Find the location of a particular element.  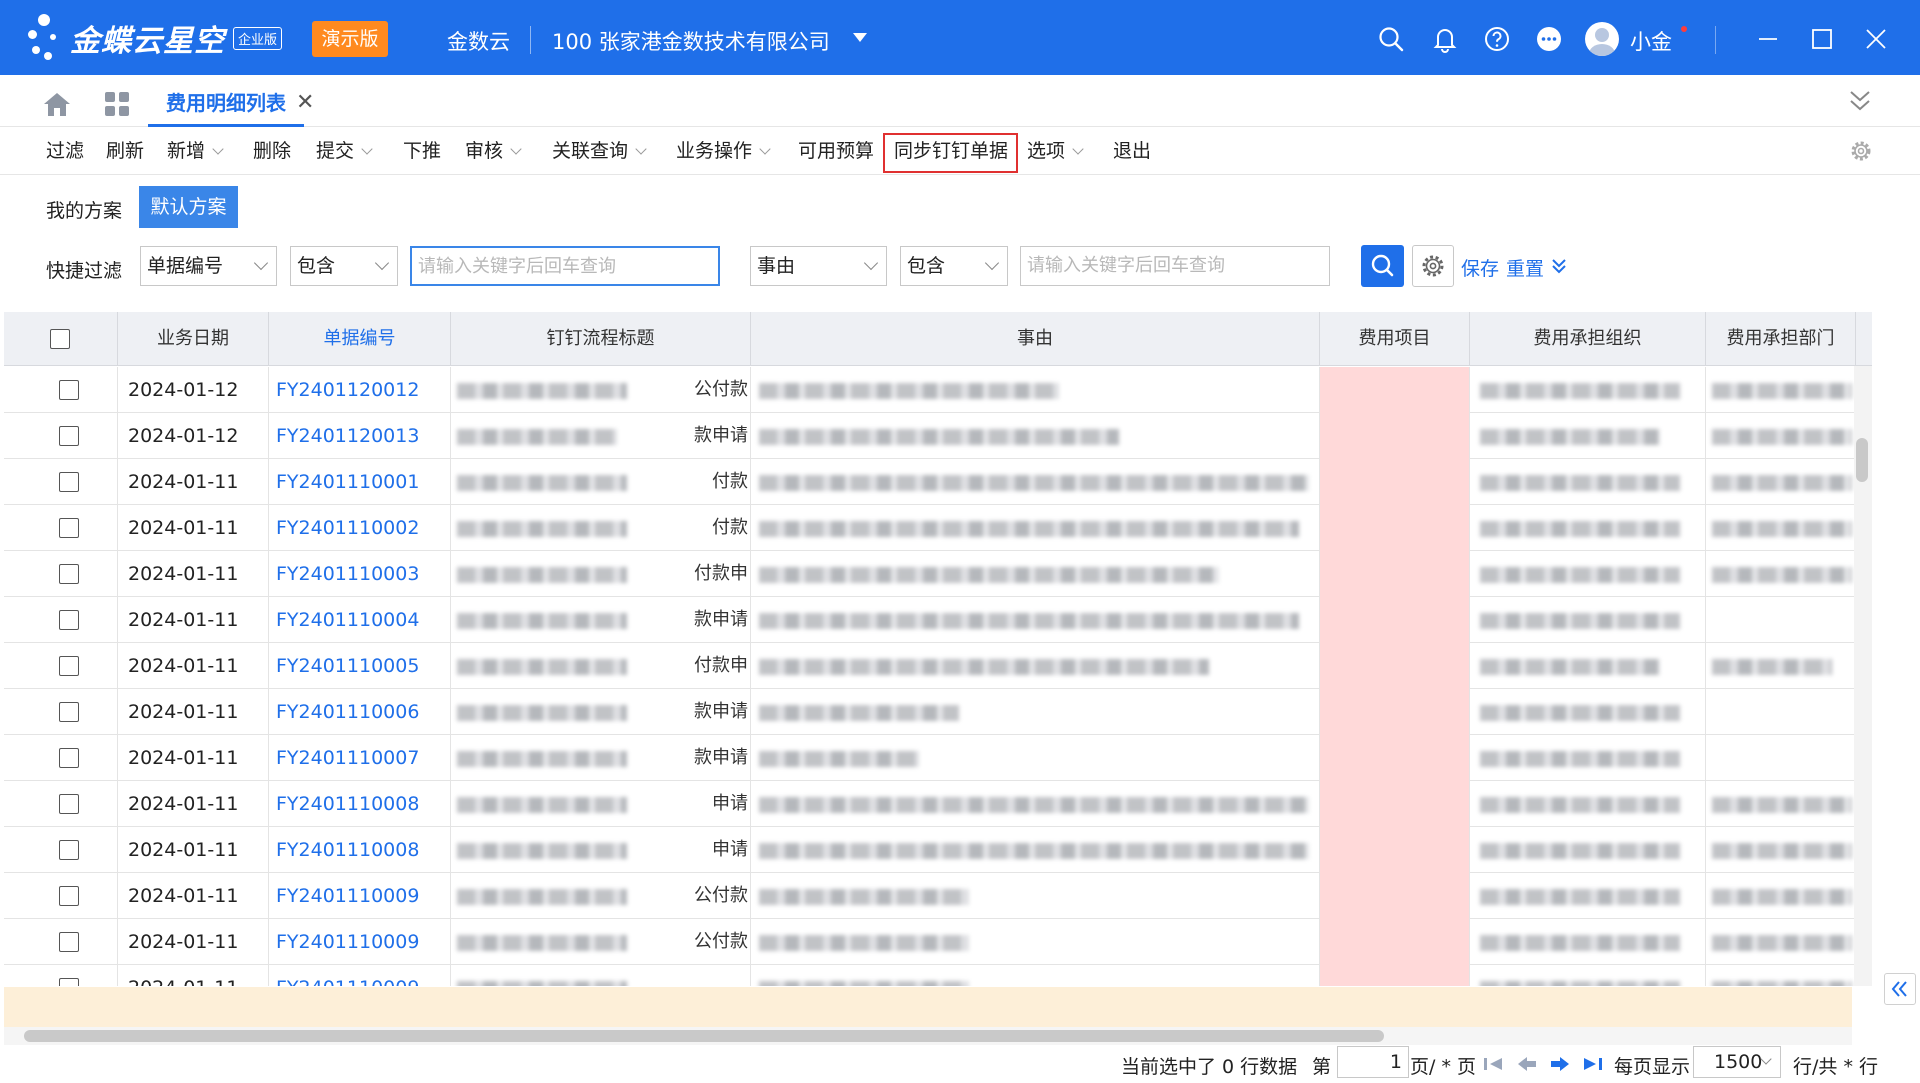

cell-billno: FY2401110001 is located at coordinates (360, 482).